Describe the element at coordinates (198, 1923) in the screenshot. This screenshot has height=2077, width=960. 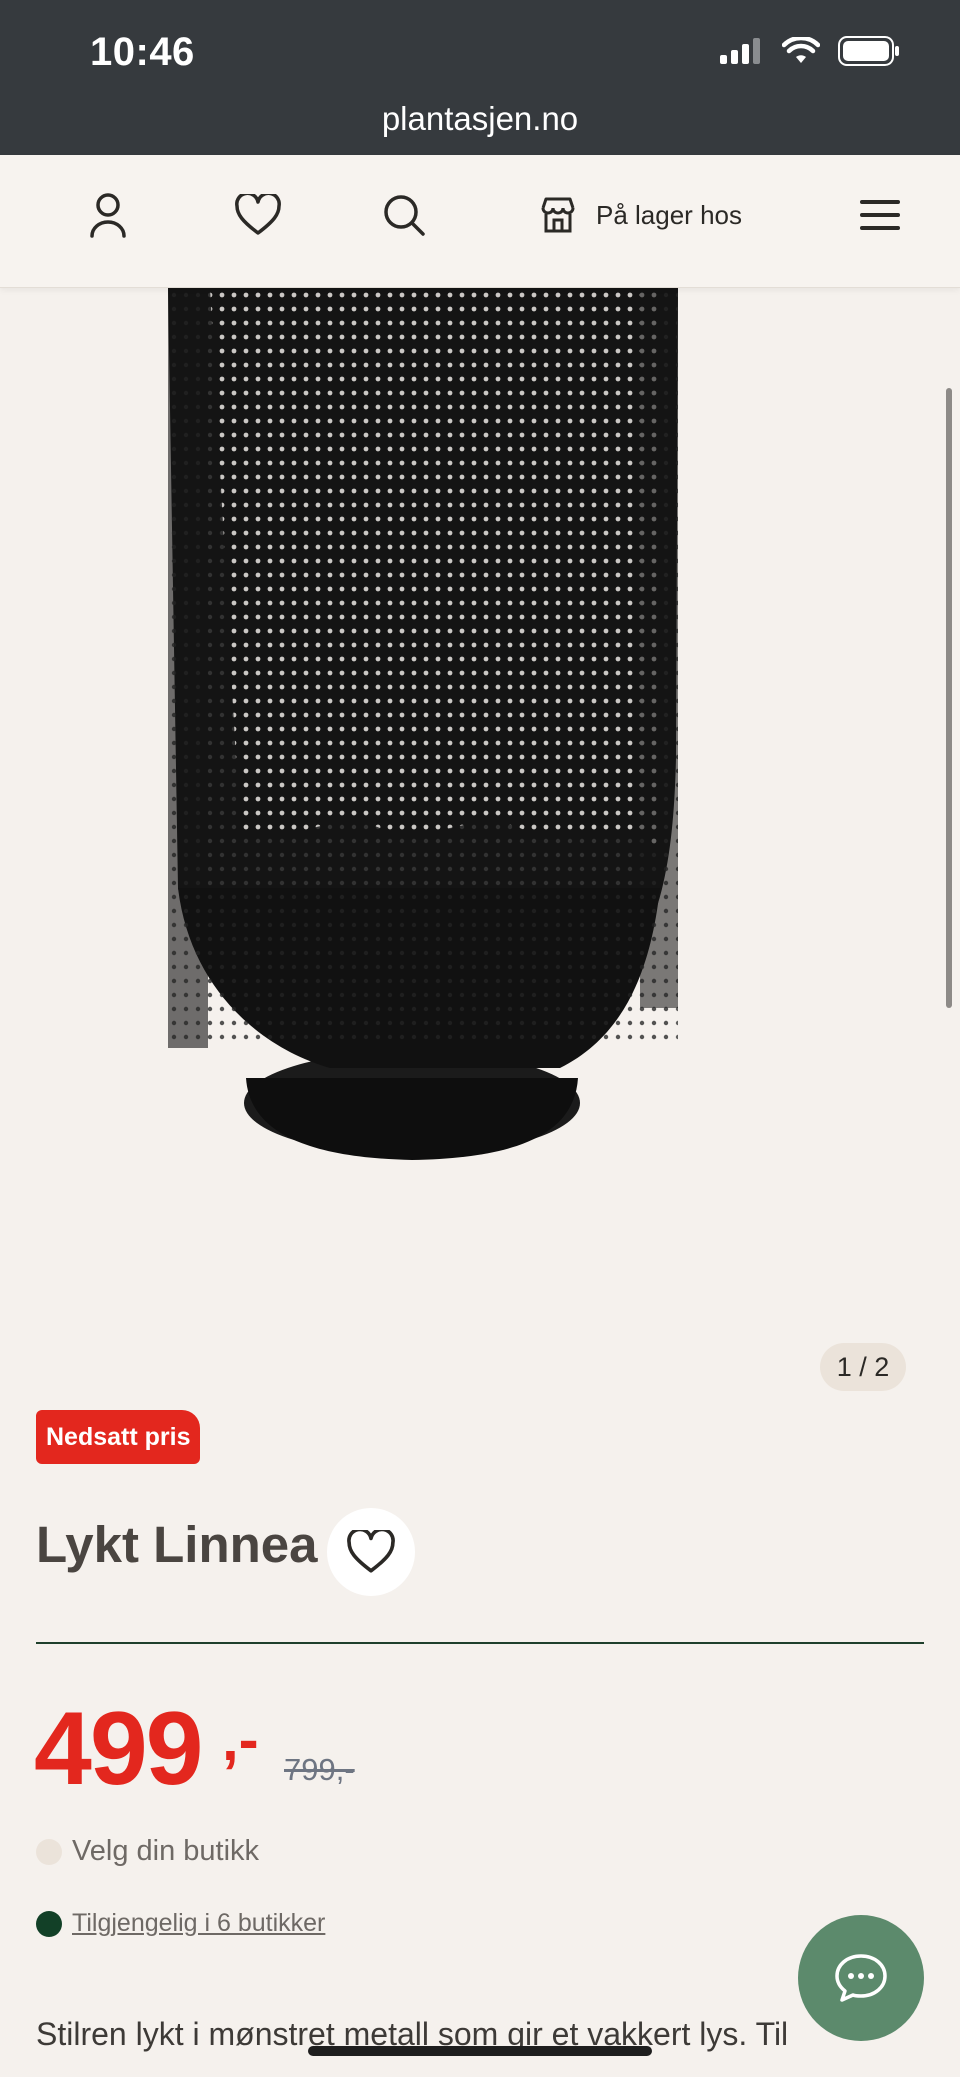
I see `availability-link: Tilgjengelig i 6 butikker` at that location.